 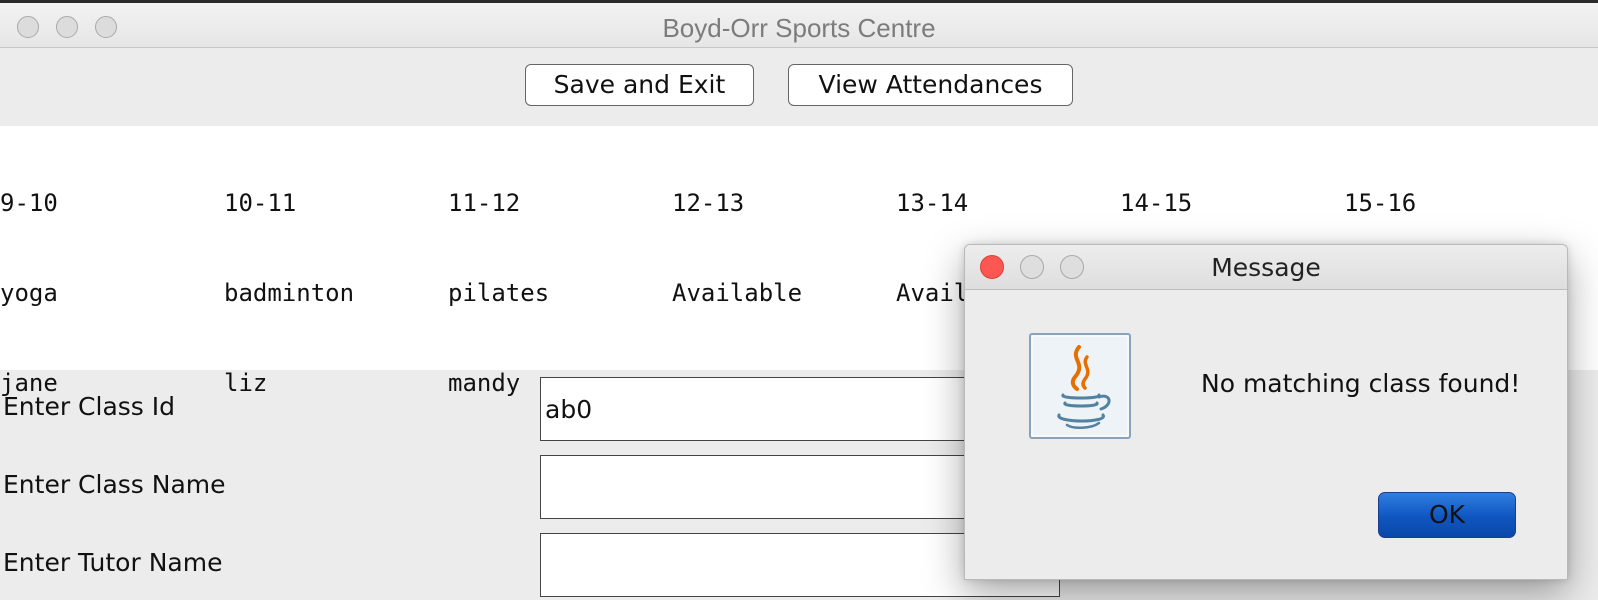 I want to click on slot-tutor: liz, so click(x=246, y=383).